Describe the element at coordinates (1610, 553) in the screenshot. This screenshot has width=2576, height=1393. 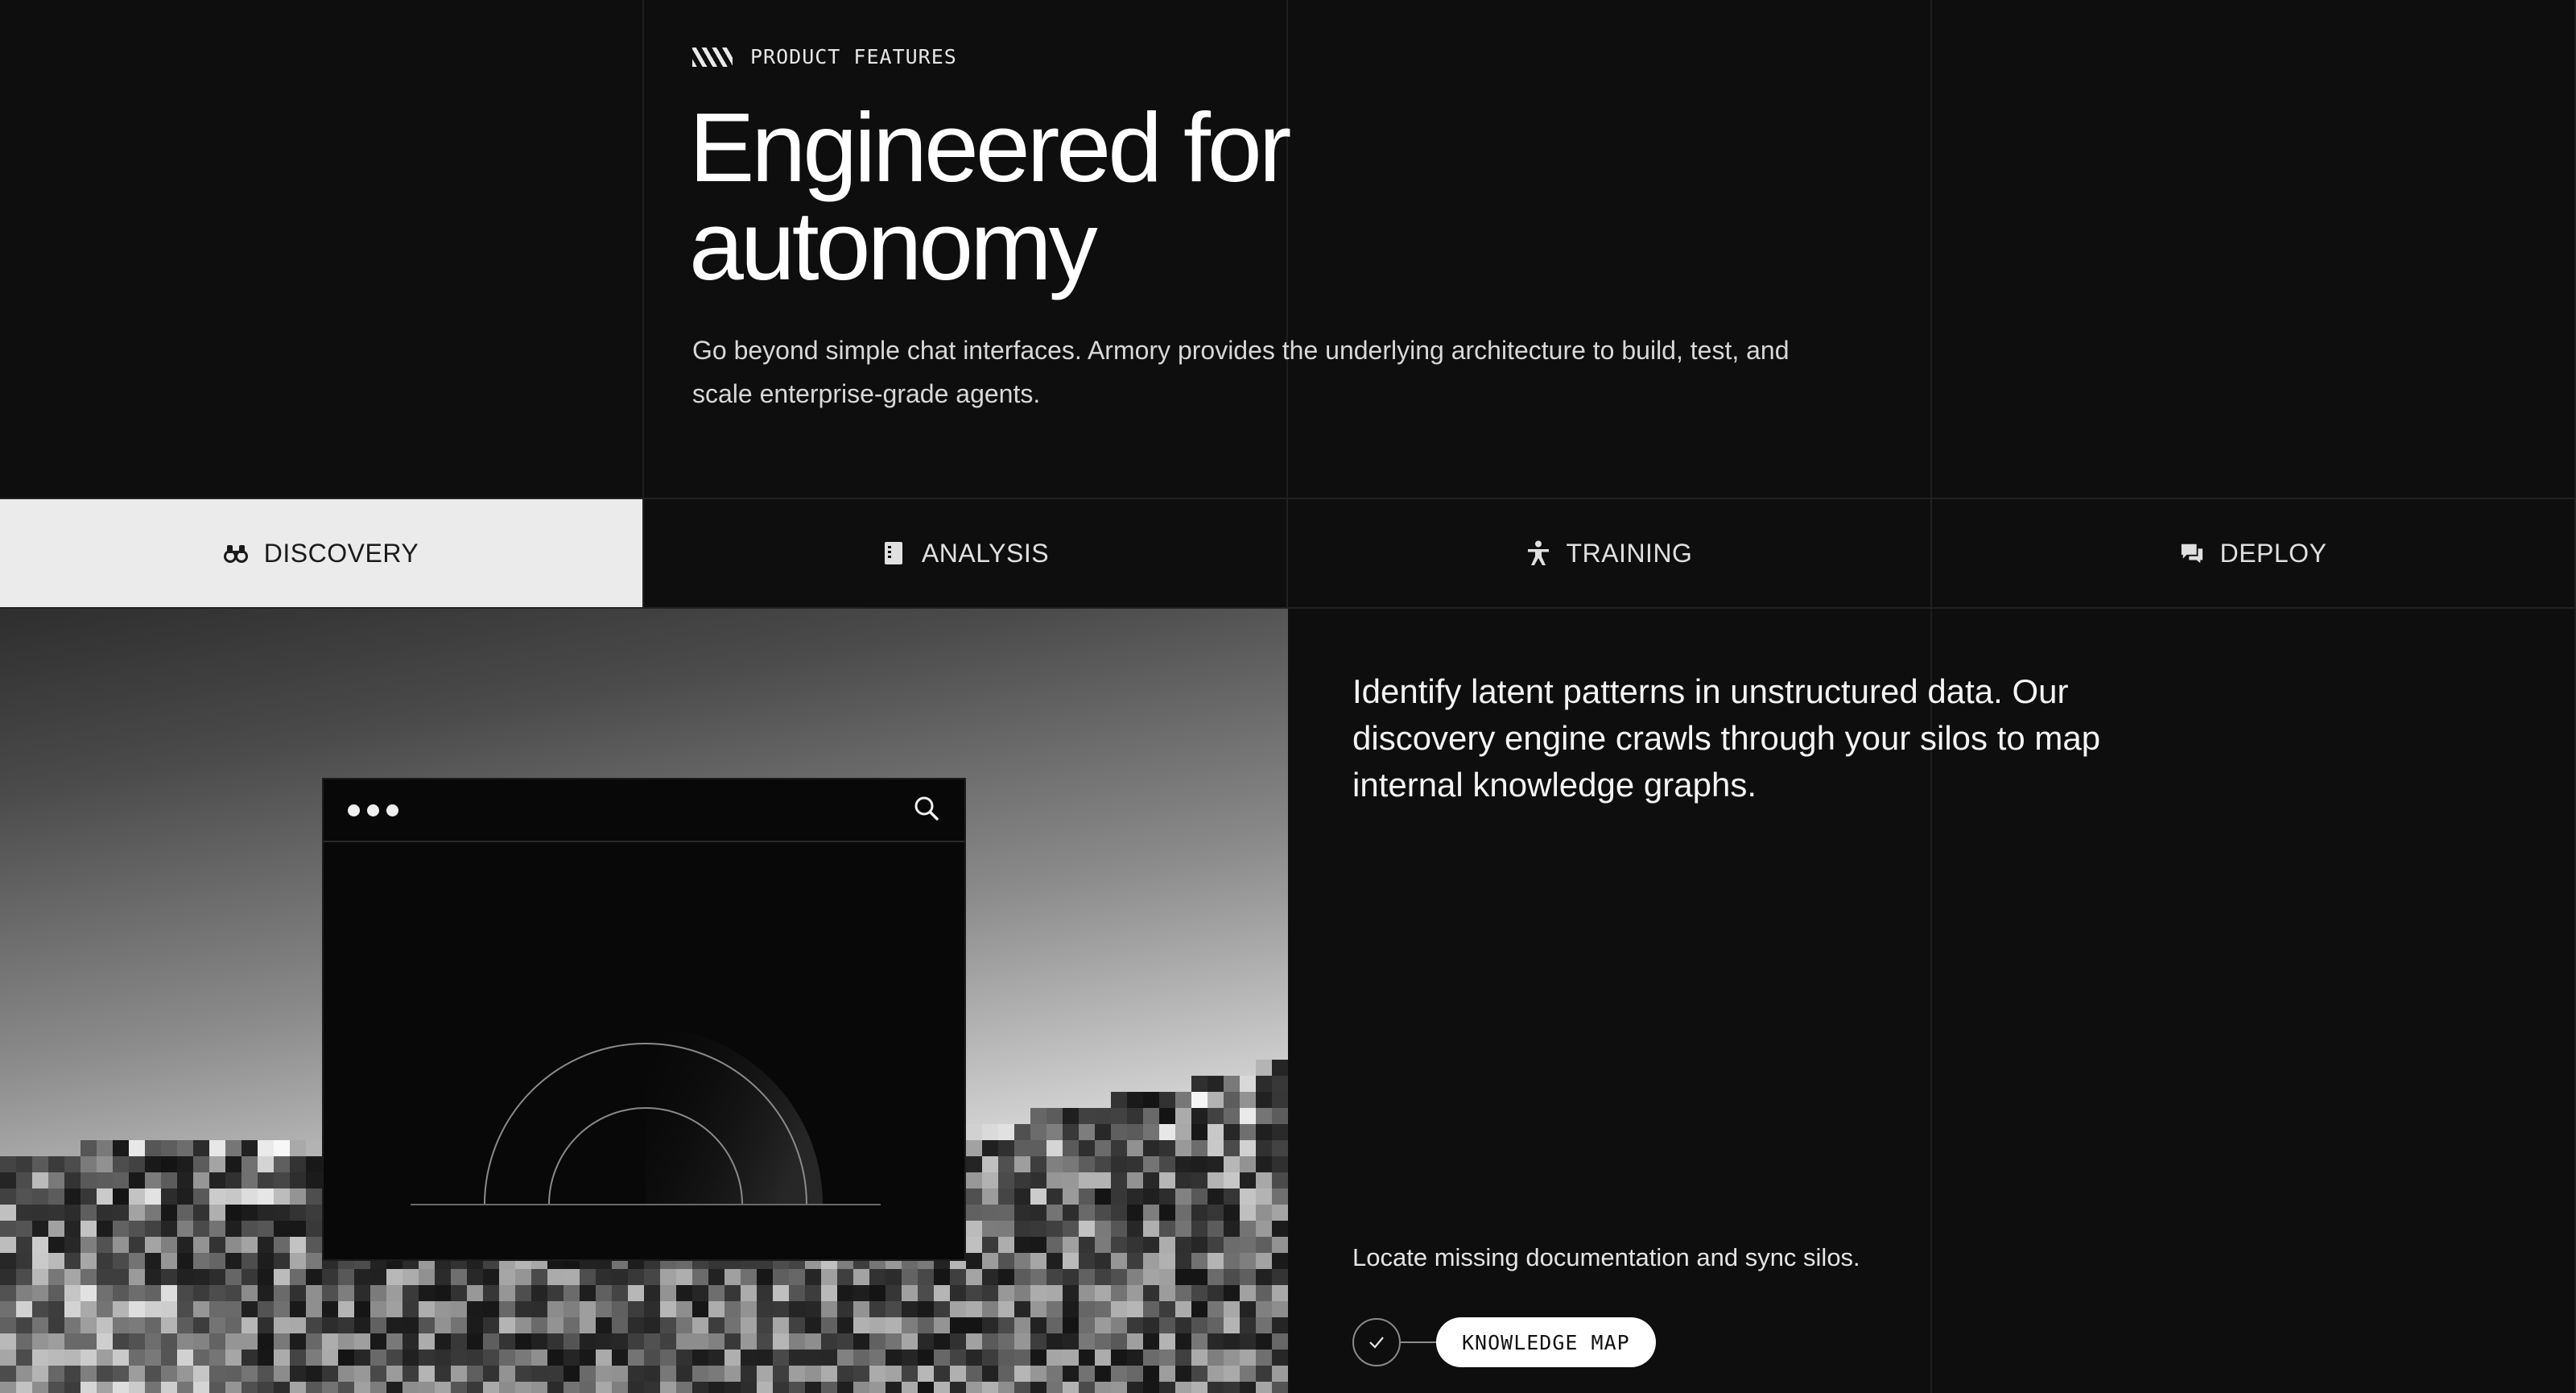
I see `tab-training: TRAINING` at that location.